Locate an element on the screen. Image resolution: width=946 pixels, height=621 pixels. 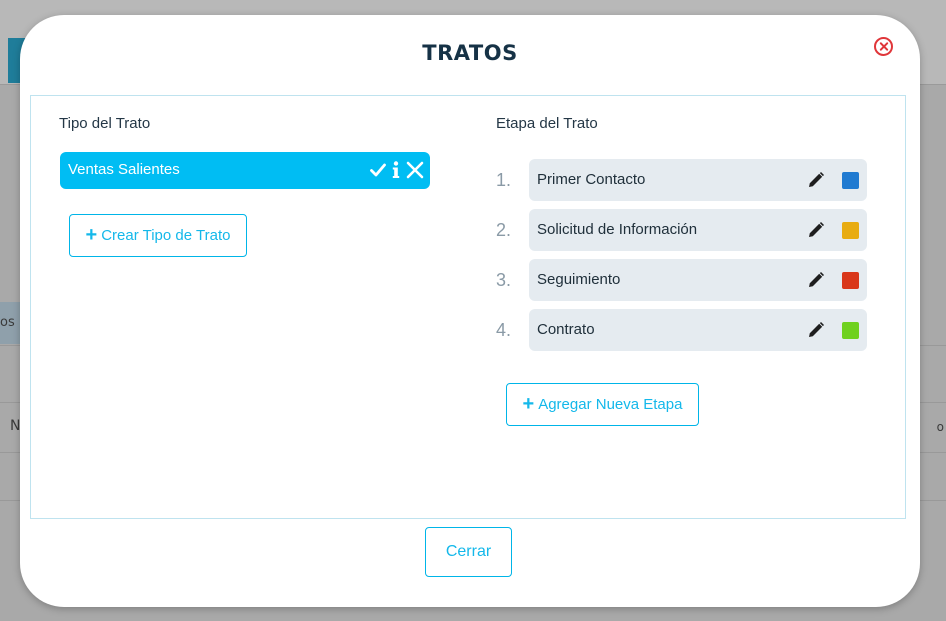
etapa-number: 3. is located at coordinates (504, 280).